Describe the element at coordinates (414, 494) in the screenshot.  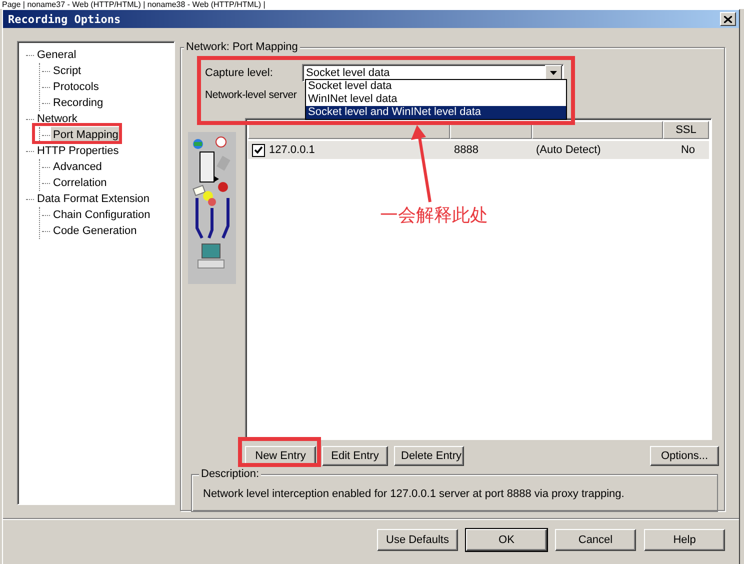
I see `description-text: Network level interception enabled for 127.0.0.1 server at port 8888 via proxy trapping.` at that location.